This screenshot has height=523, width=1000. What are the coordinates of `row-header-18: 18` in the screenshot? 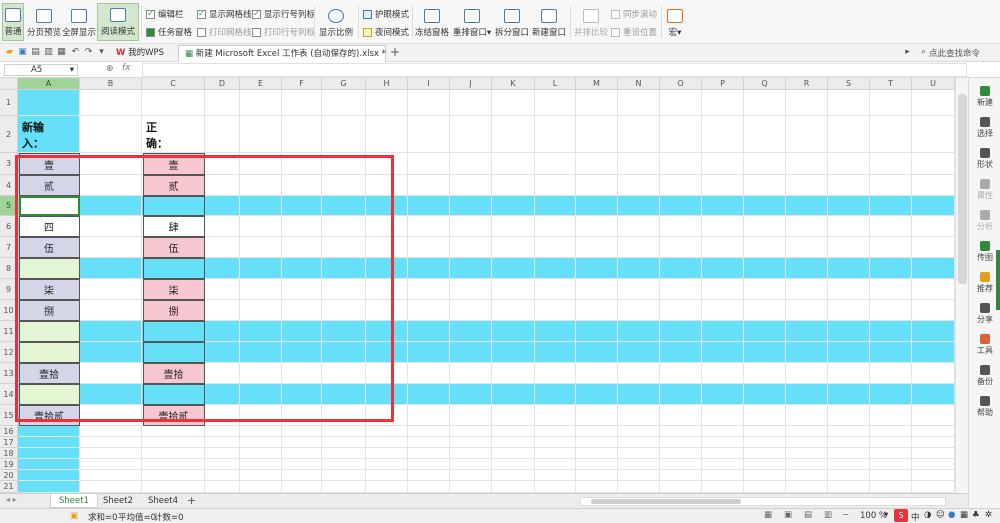 It's located at (9, 453).